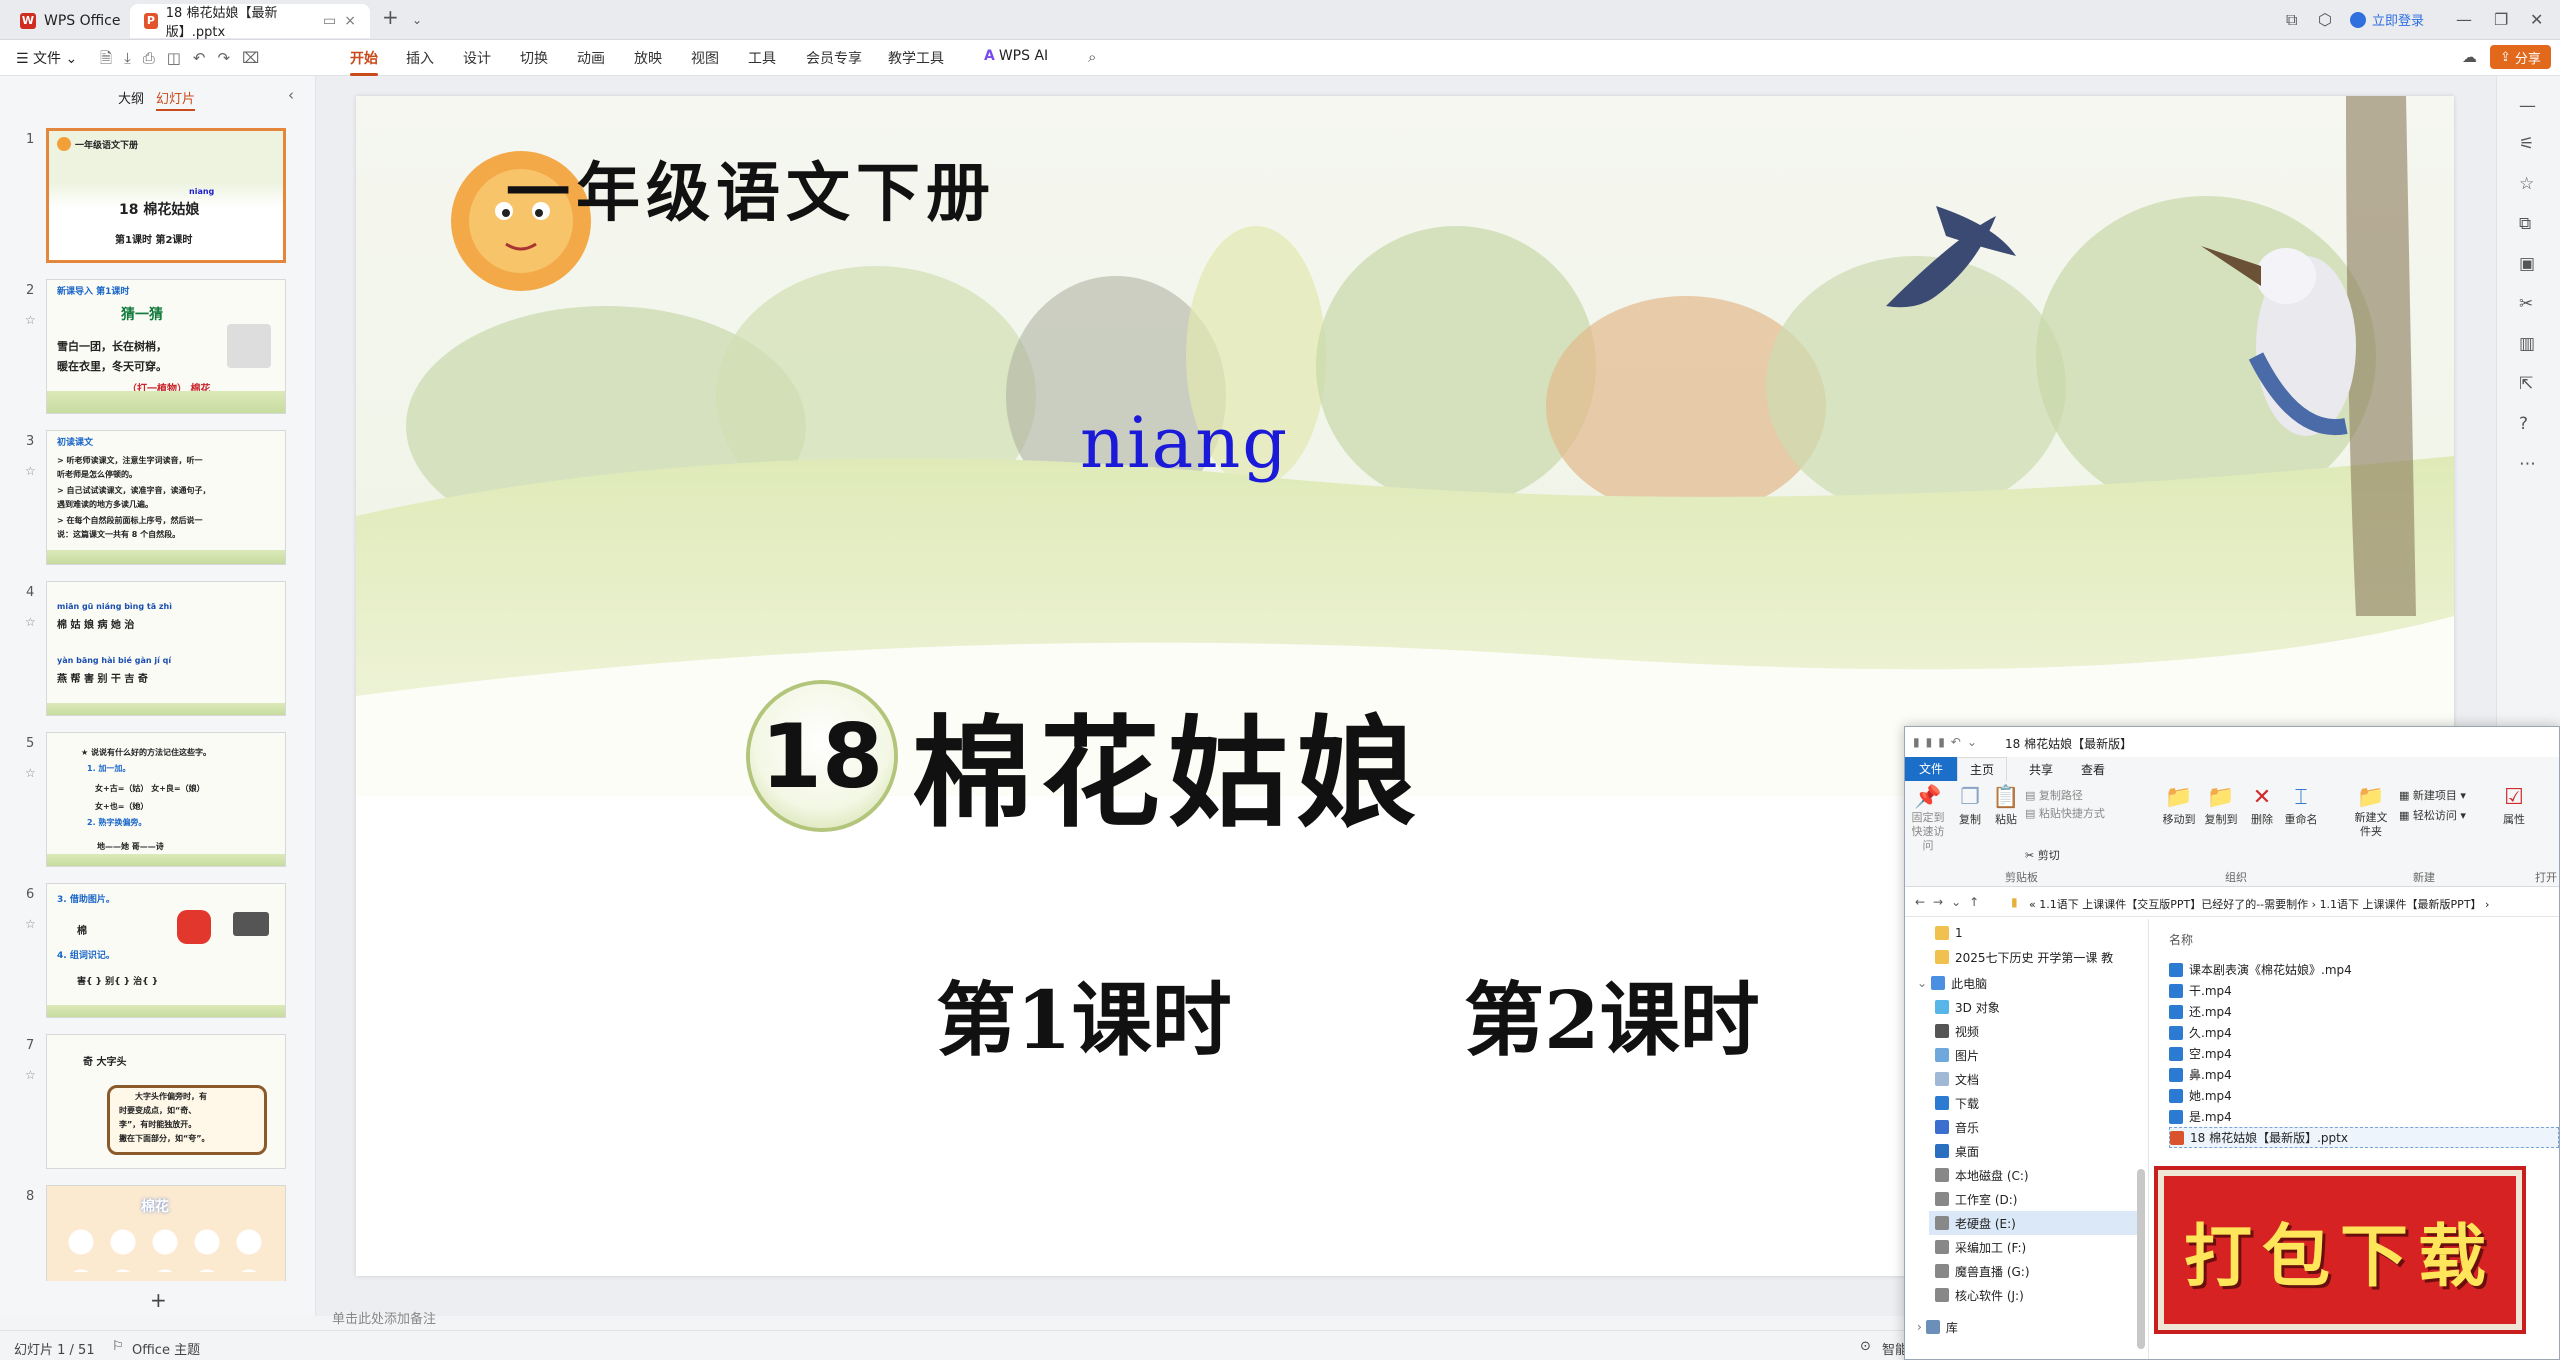  I want to click on tab-slides: 幻灯片, so click(176, 99).